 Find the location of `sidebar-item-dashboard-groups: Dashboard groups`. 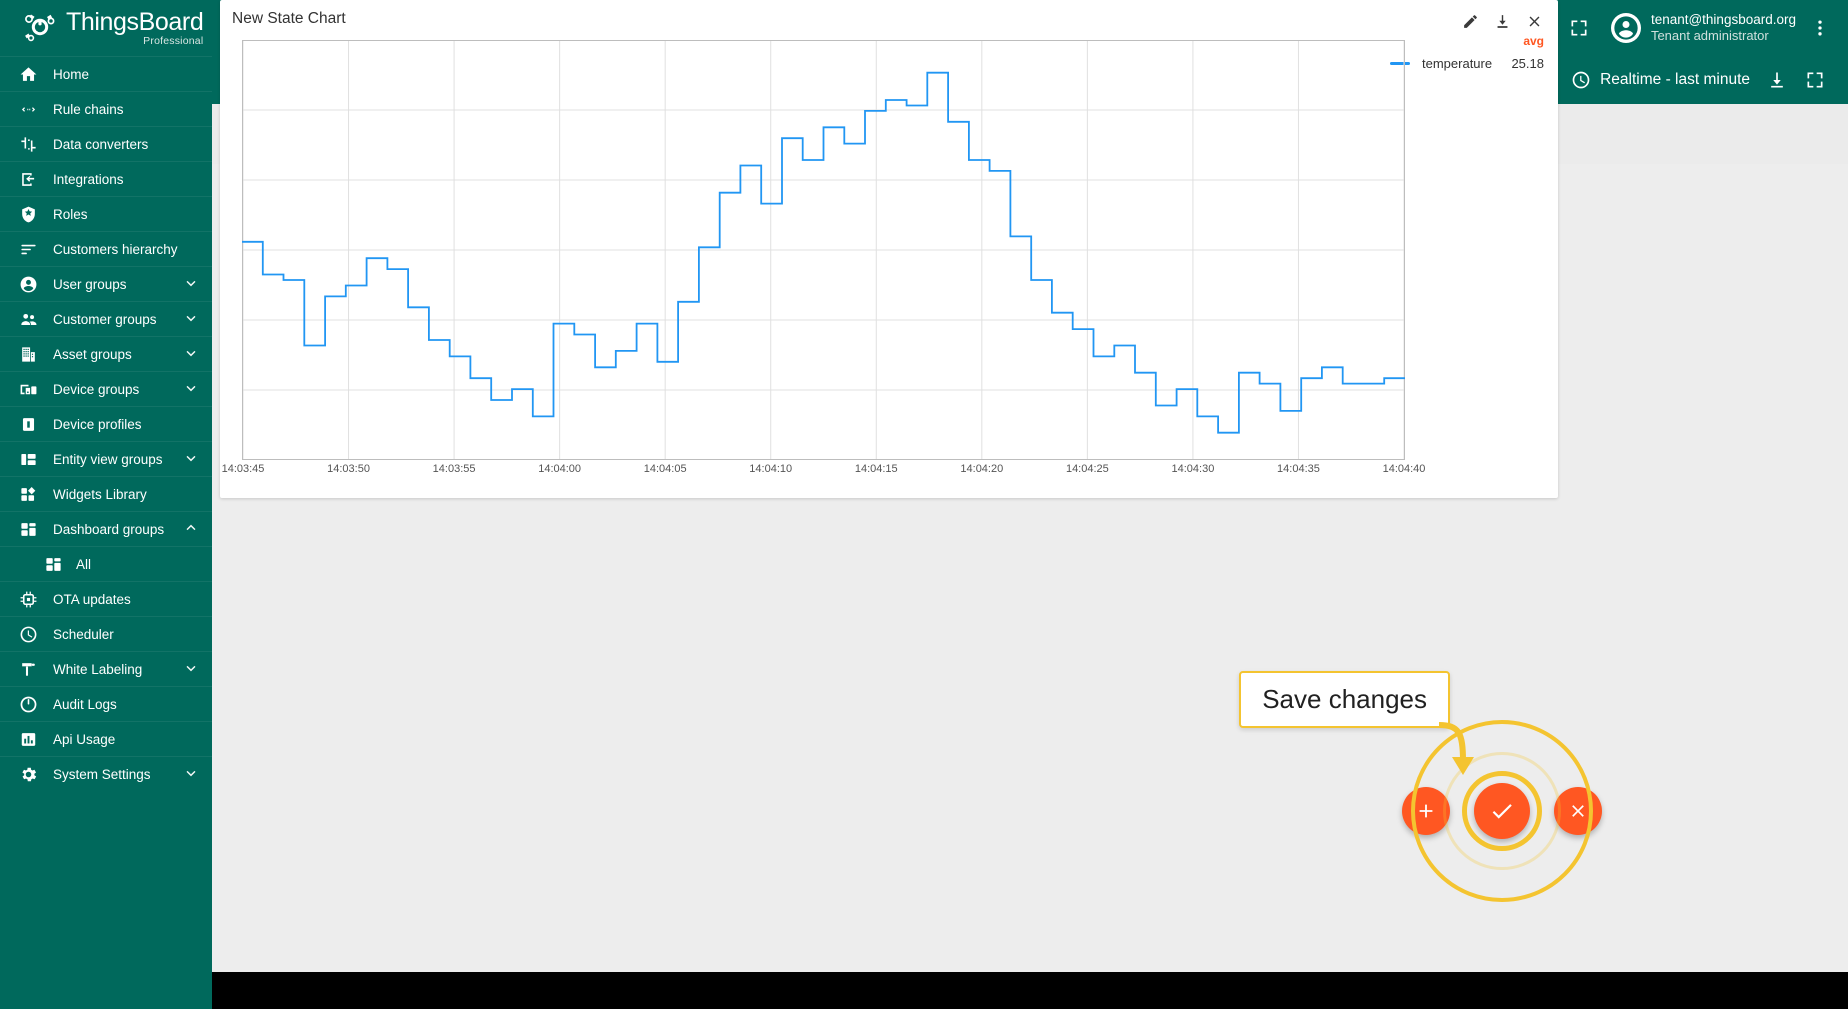

sidebar-item-dashboard-groups: Dashboard groups is located at coordinates (106, 528).